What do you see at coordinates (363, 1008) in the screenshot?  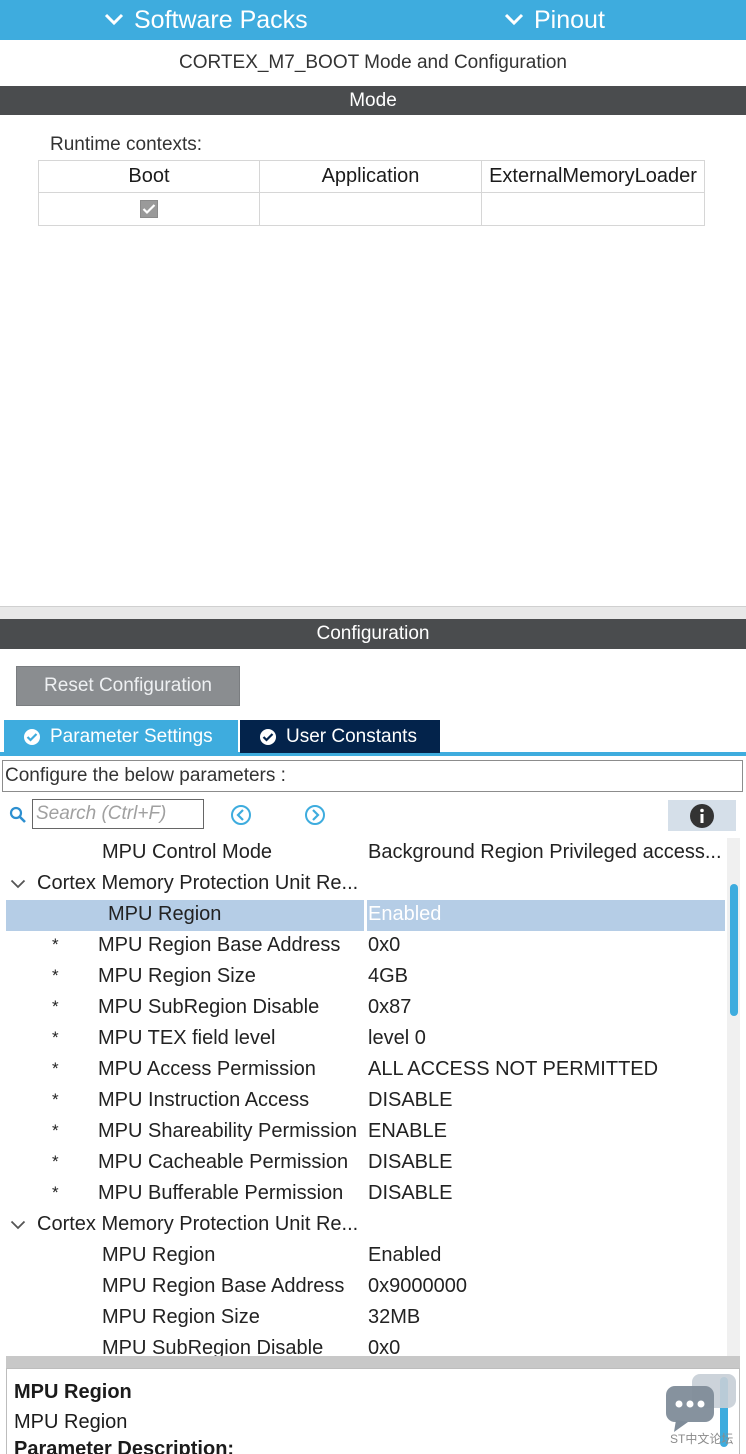 I see `tree-param-row: * MPU SubRegion Disable 0x87` at bounding box center [363, 1008].